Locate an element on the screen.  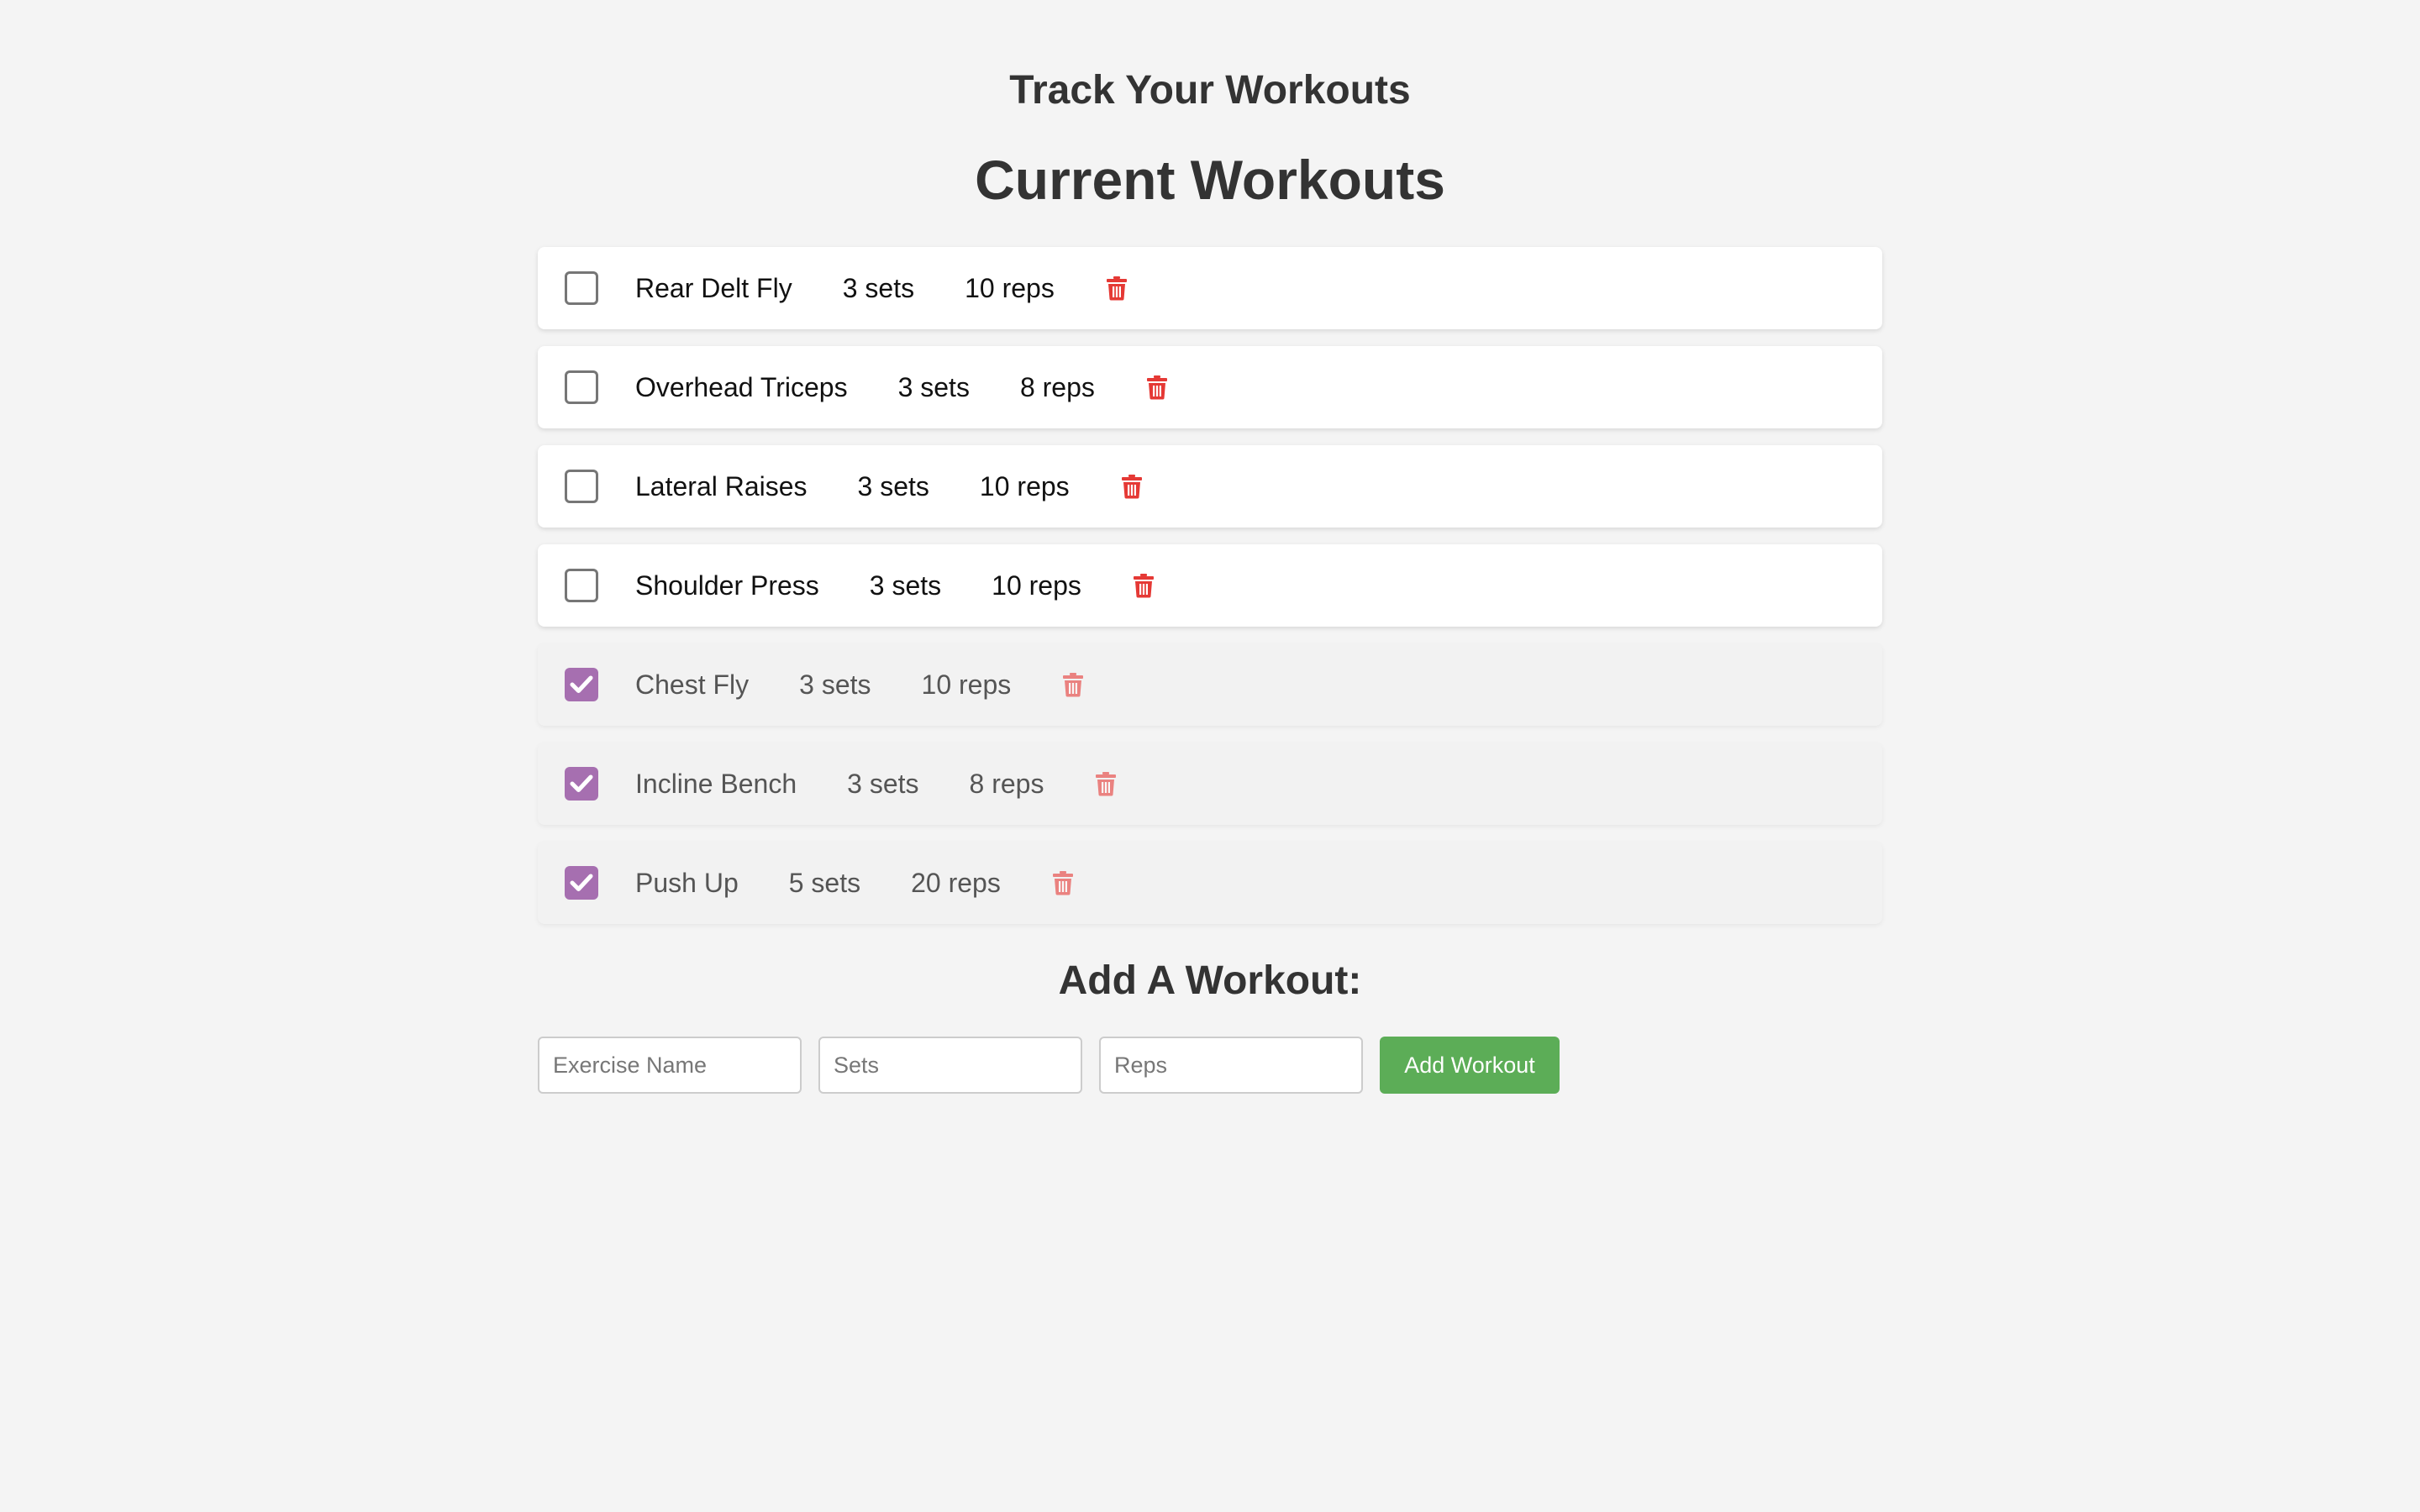
workout-name: Overhead Triceps is located at coordinates (741, 386).